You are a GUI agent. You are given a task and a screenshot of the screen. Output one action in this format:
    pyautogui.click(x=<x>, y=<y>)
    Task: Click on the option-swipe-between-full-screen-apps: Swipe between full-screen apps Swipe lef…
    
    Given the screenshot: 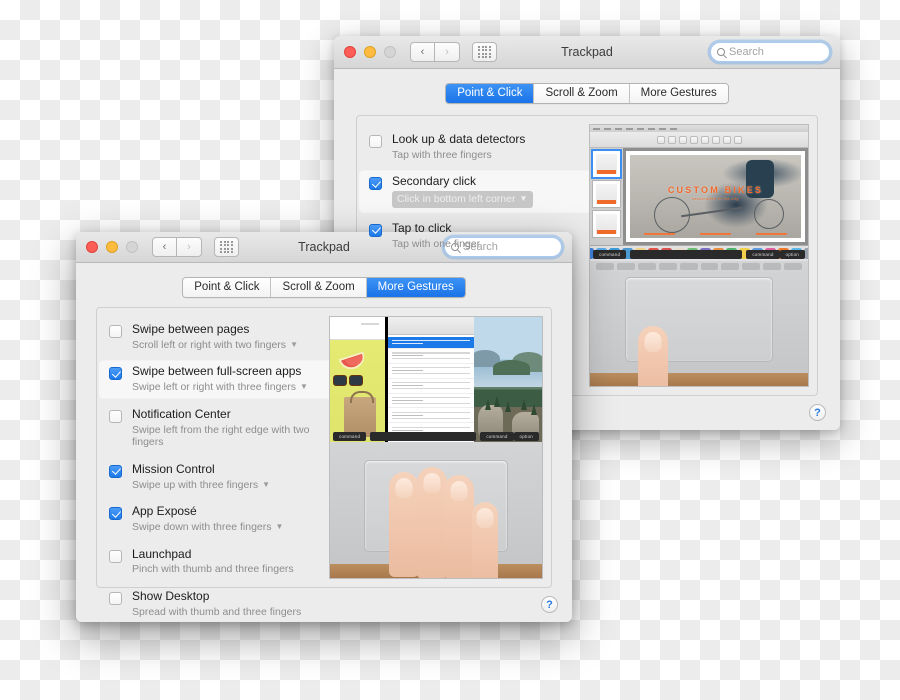 What is the action you would take?
    pyautogui.click(x=213, y=379)
    